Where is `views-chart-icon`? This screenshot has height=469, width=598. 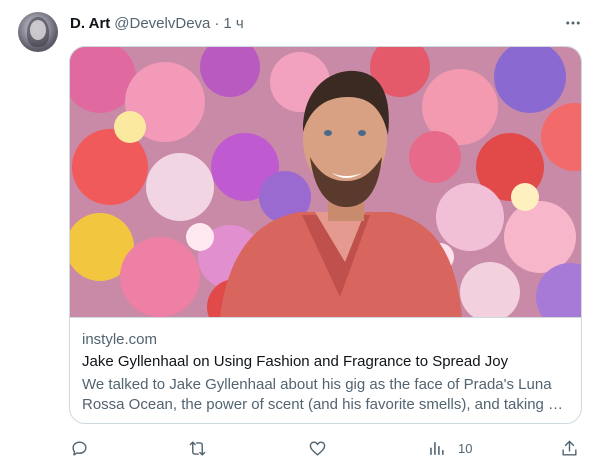
views-chart-icon is located at coordinates (437, 448).